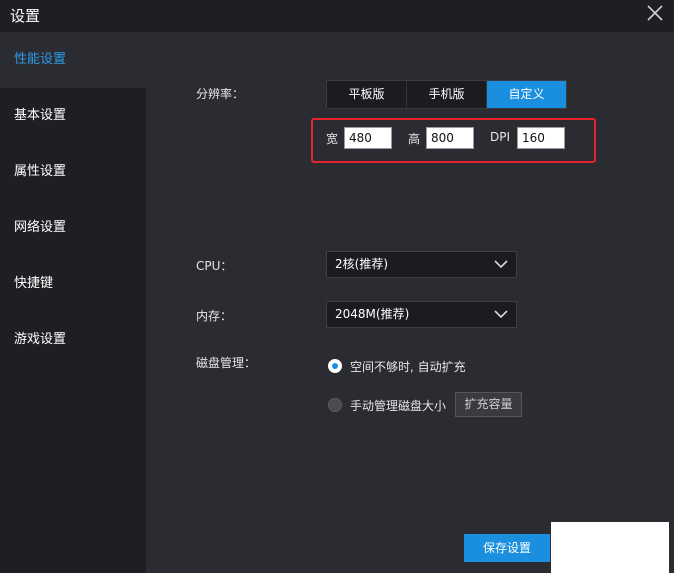  I want to click on memory-select: 2048M(推荐), so click(421, 314).